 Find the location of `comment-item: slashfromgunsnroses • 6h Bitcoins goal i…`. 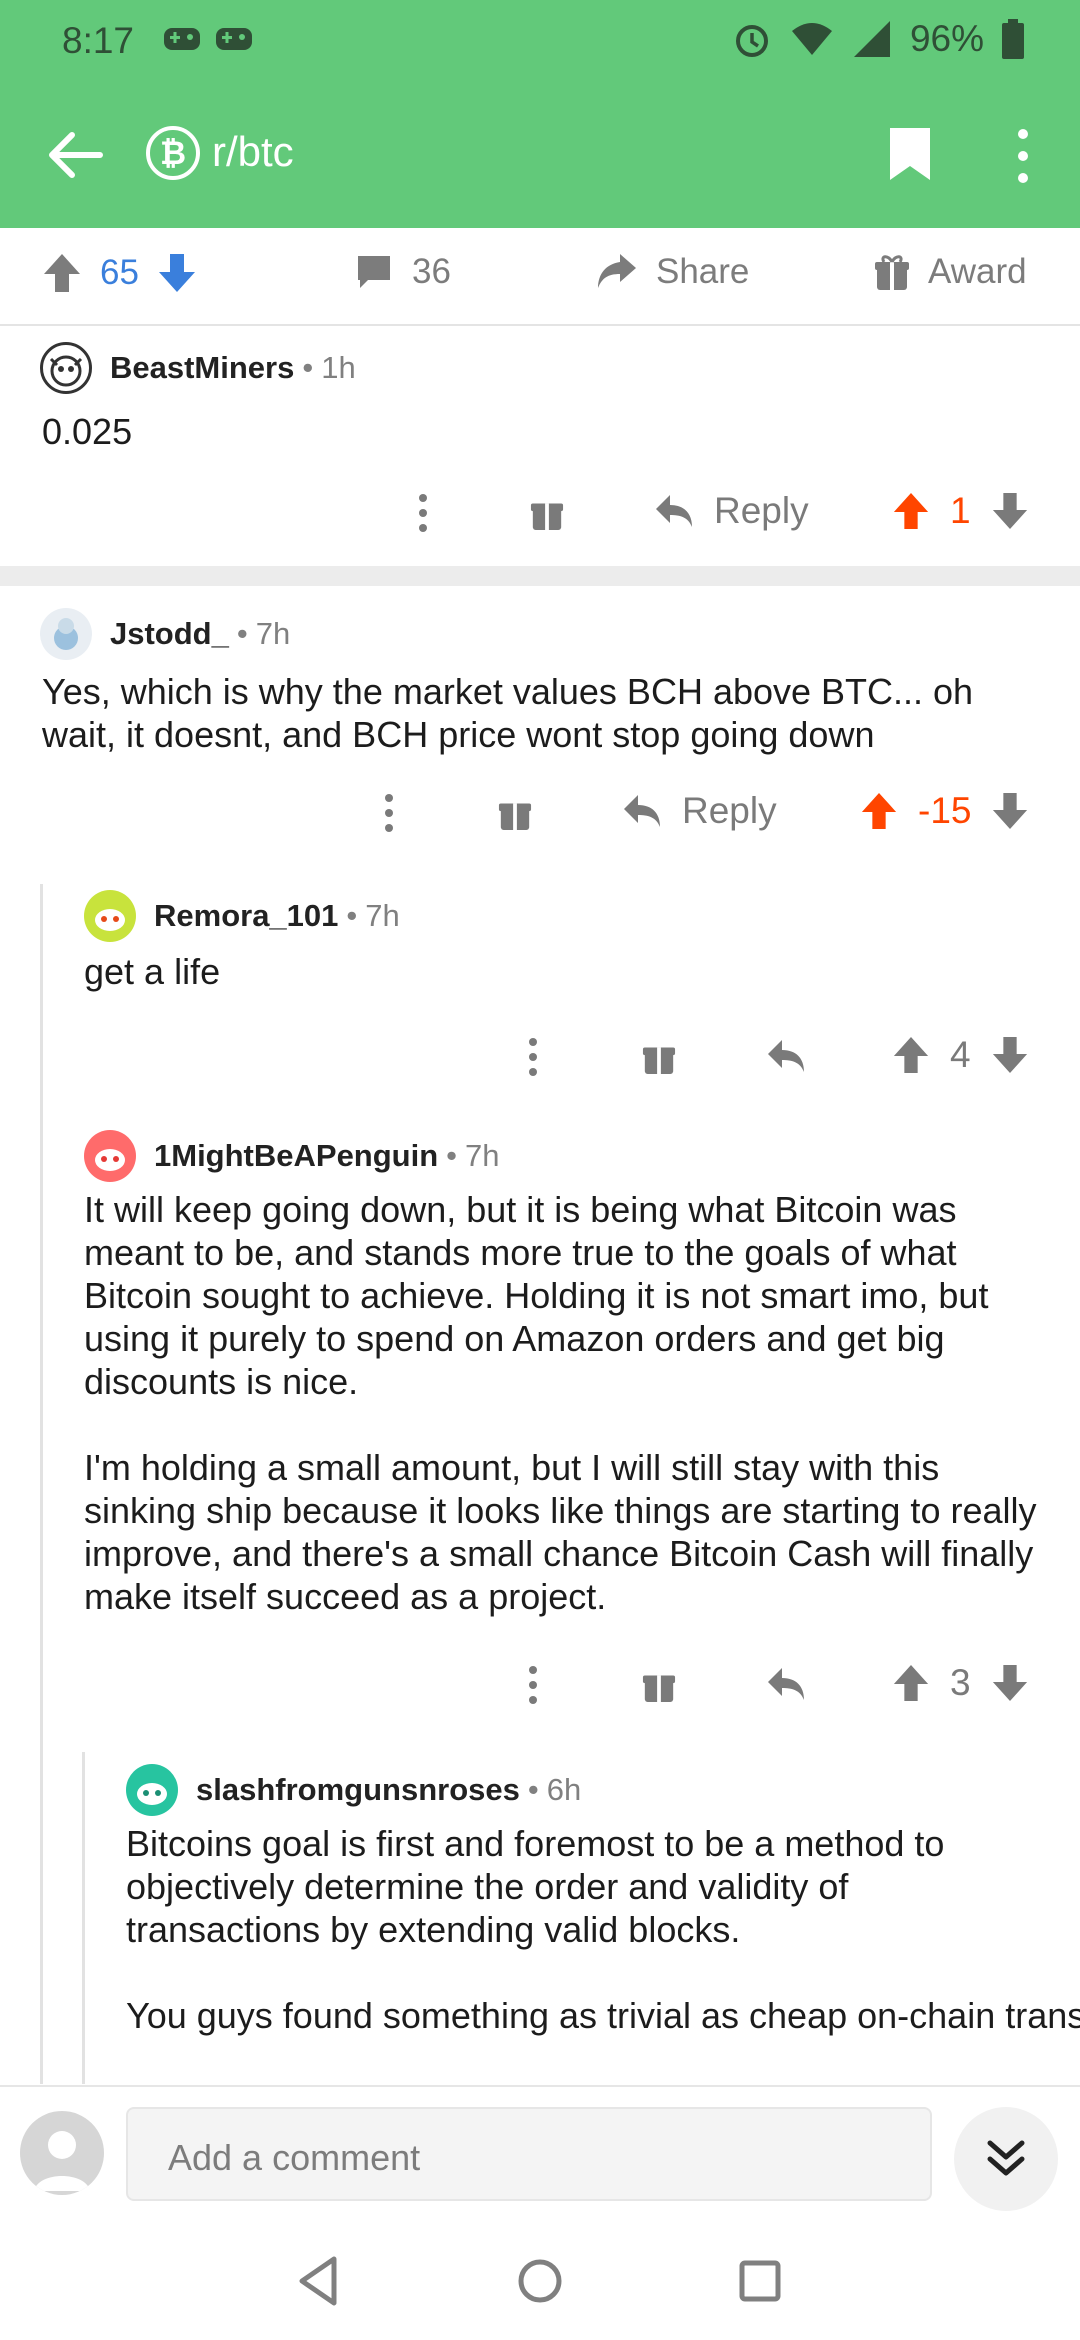

comment-item: slashfromgunsnroses • 6h Bitcoins goal i… is located at coordinates (540, 1922).